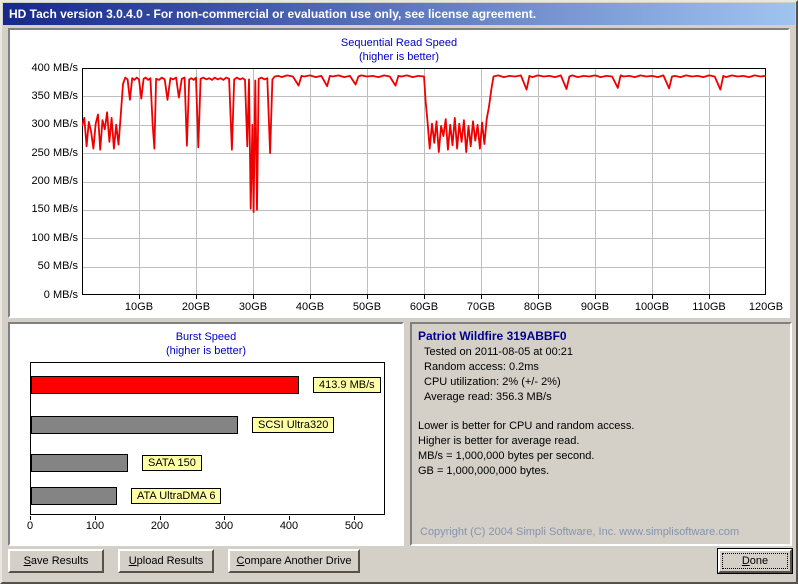 The width and height of the screenshot is (798, 584). What do you see at coordinates (499, 441) in the screenshot?
I see `note-line: Higher is better for average read.` at bounding box center [499, 441].